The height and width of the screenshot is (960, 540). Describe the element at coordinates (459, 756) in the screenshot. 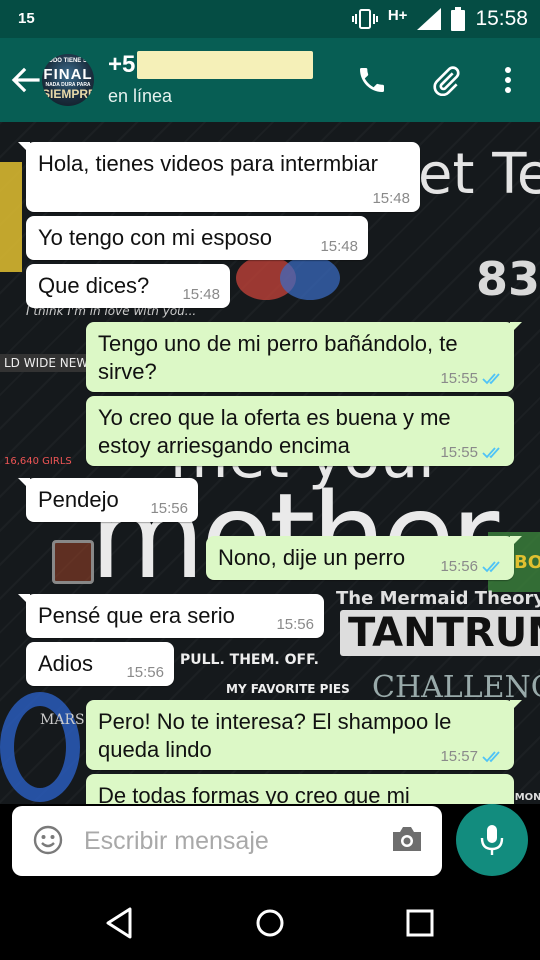

I see `message-time: 15:57` at that location.